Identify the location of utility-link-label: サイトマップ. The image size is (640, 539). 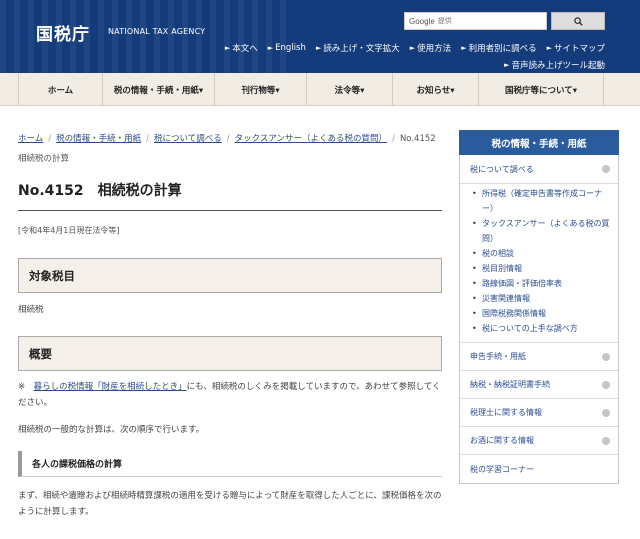
(579, 49).